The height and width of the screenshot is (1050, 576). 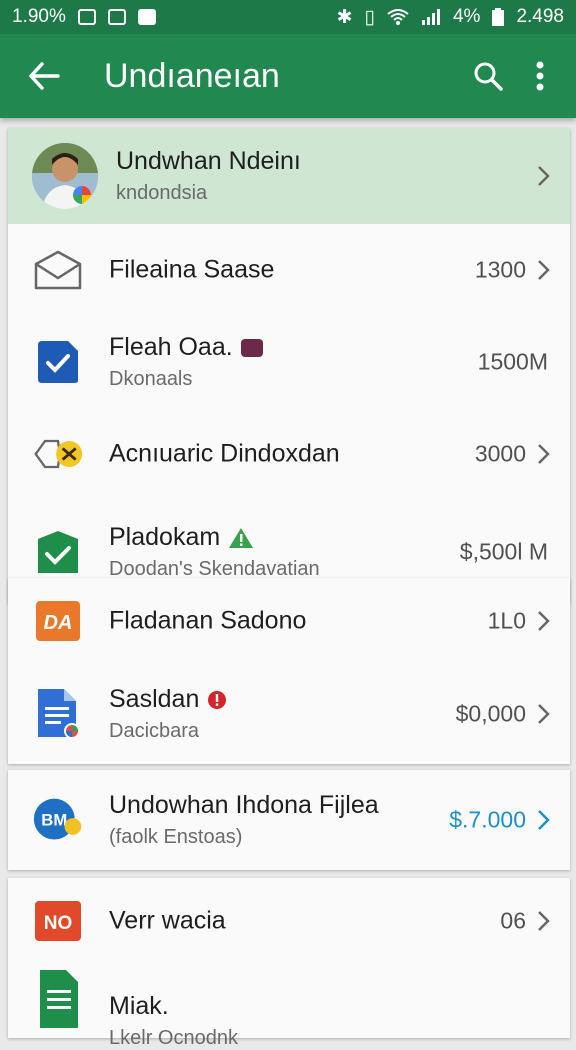 What do you see at coordinates (58, 552) in the screenshot?
I see `green-check-icon` at bounding box center [58, 552].